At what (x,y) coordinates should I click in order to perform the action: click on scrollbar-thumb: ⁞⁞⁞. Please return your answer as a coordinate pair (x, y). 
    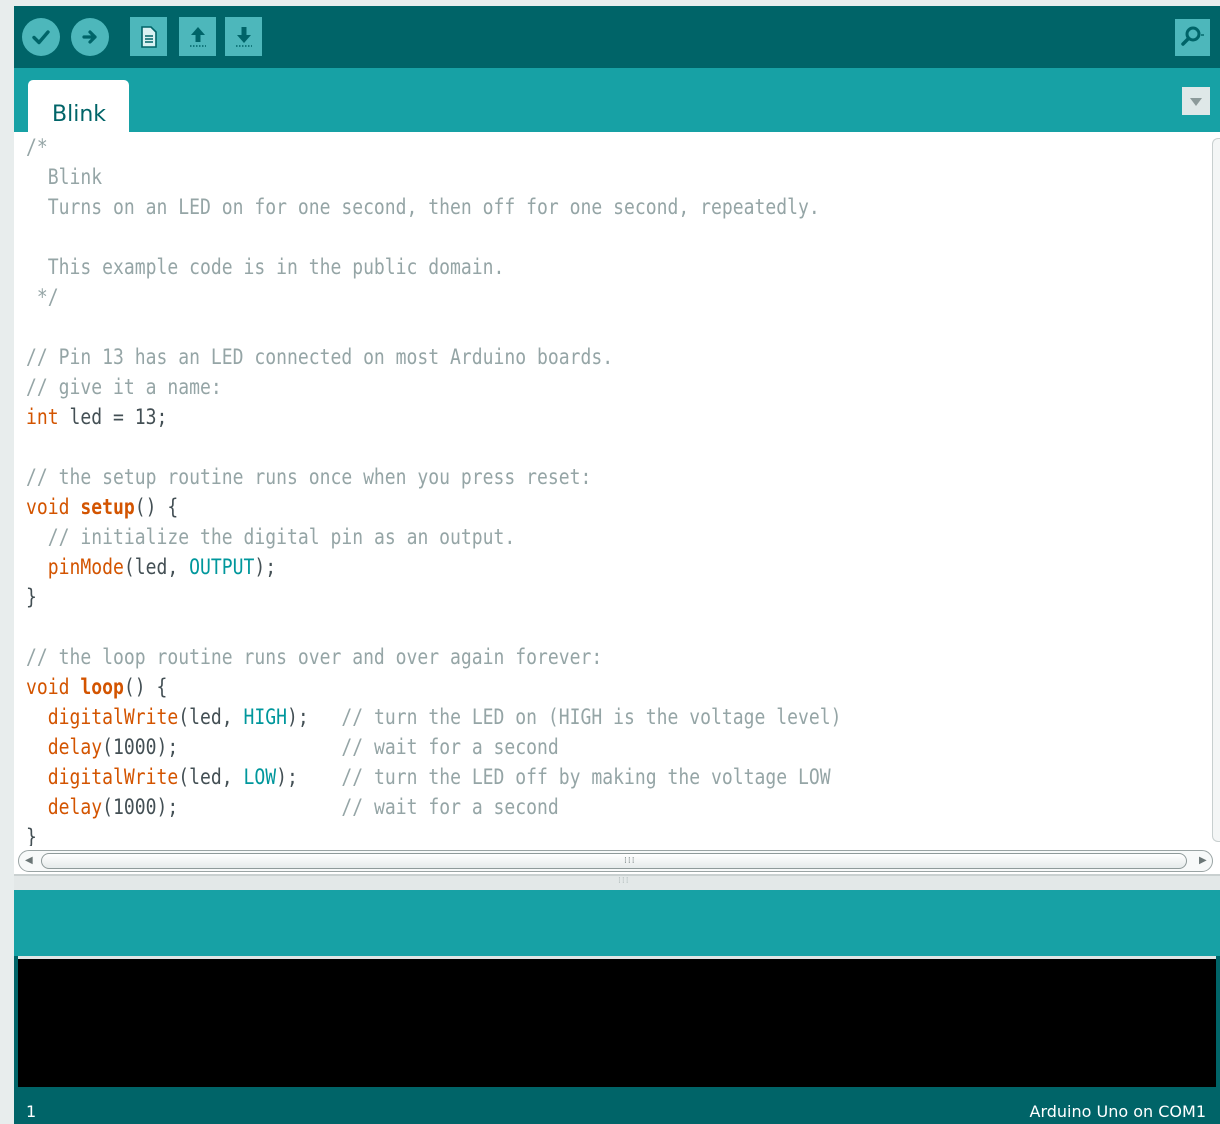
    Looking at the image, I should click on (614, 861).